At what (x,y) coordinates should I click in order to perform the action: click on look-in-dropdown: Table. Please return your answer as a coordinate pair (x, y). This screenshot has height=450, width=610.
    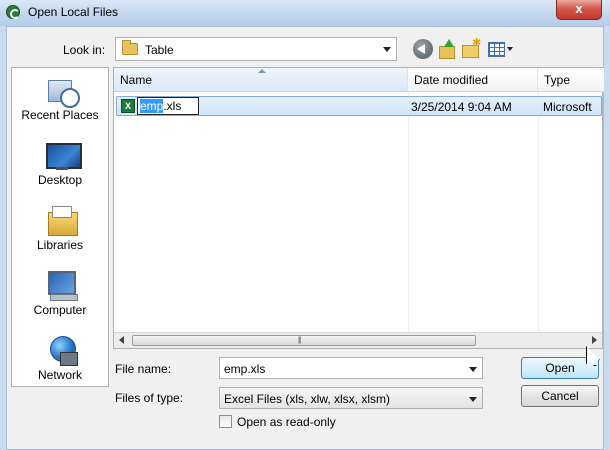
    Looking at the image, I should click on (256, 49).